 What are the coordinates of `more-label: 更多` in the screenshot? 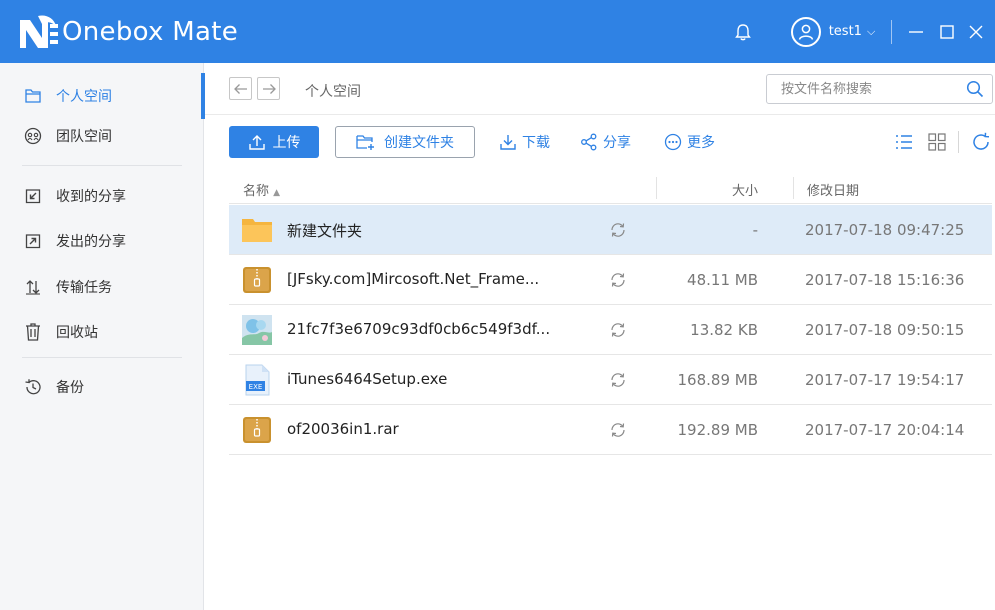 It's located at (701, 143).